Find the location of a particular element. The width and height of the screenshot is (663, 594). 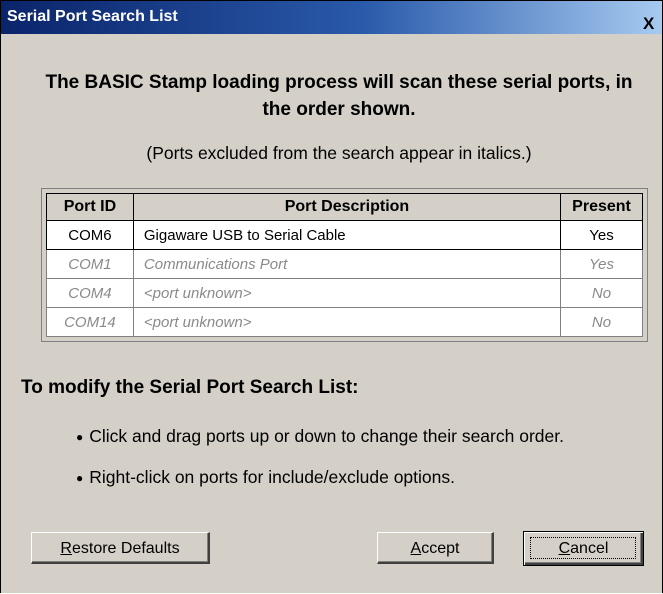

port-id-cell: COM6 is located at coordinates (90, 235).